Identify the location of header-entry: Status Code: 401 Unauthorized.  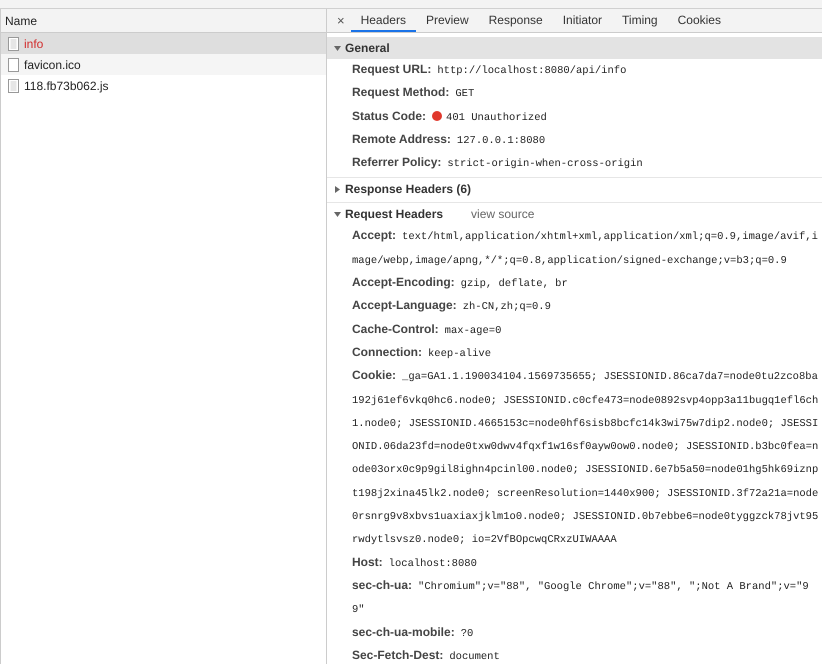
(449, 117).